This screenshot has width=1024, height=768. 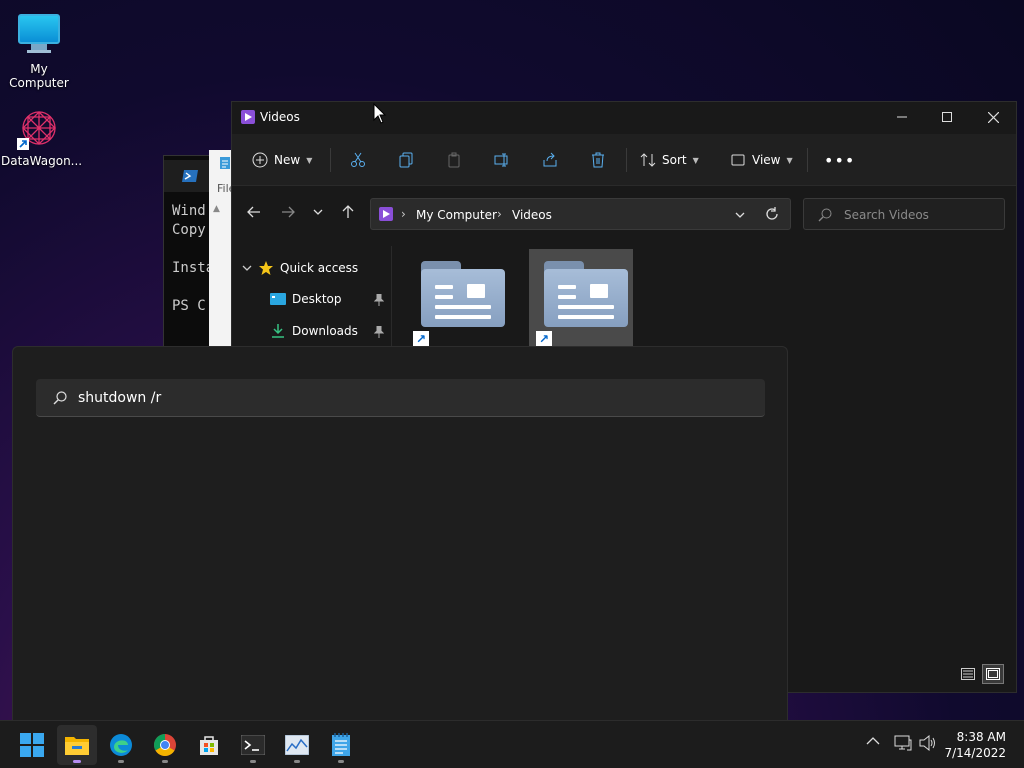 I want to click on file-explorer-icon, so click(x=77, y=746).